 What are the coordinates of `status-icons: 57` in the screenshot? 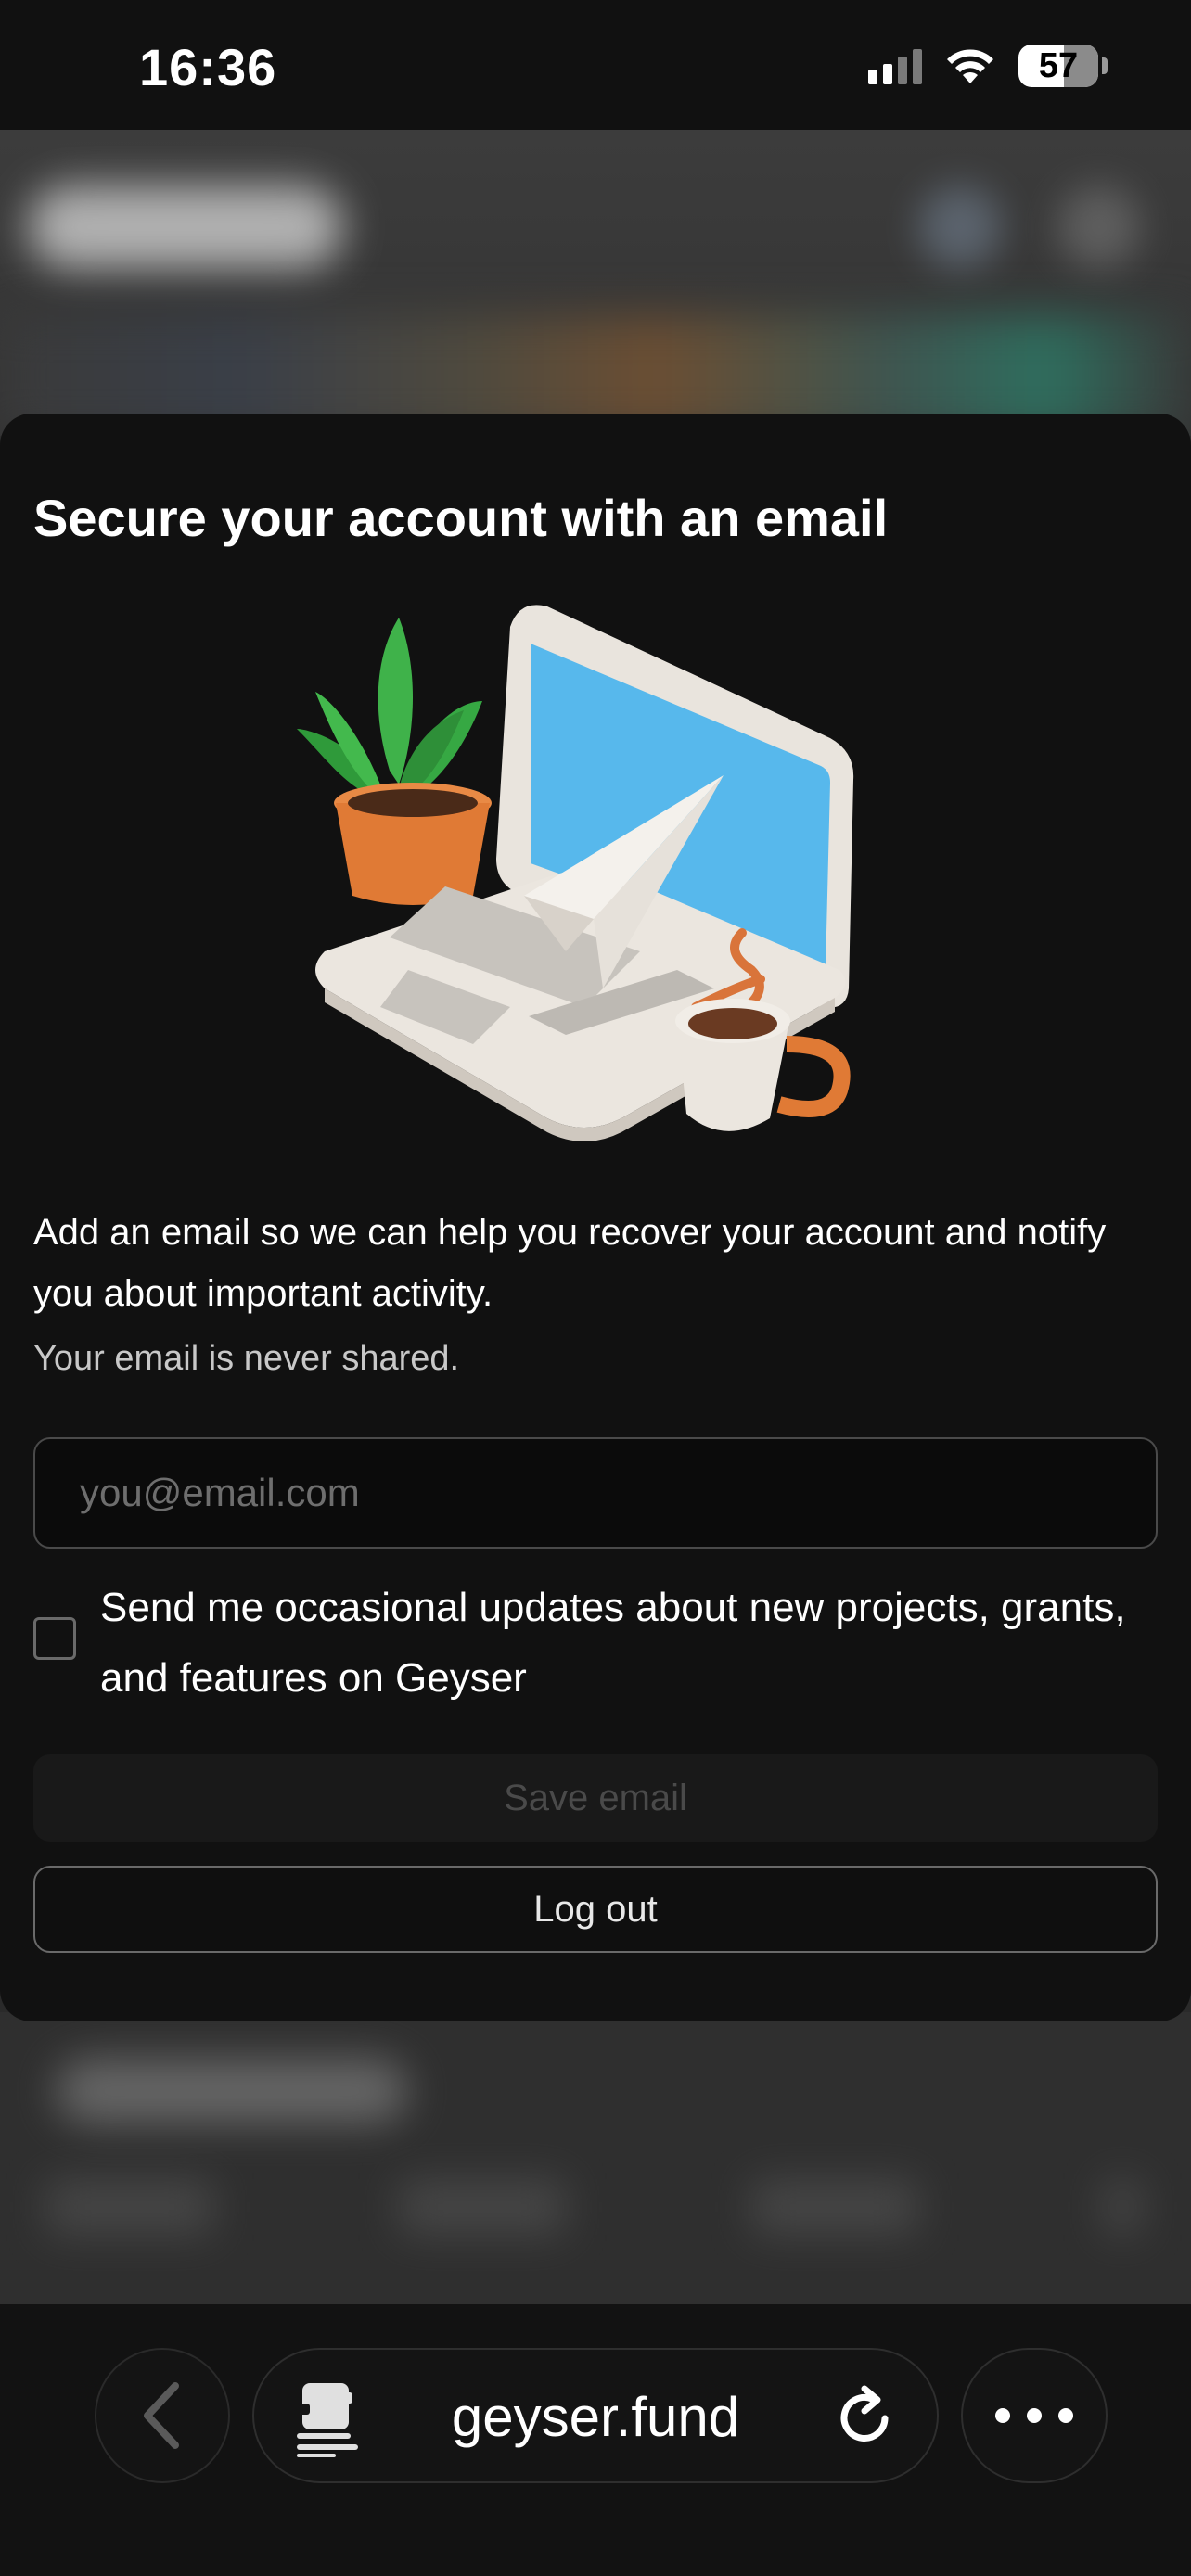 It's located at (988, 66).